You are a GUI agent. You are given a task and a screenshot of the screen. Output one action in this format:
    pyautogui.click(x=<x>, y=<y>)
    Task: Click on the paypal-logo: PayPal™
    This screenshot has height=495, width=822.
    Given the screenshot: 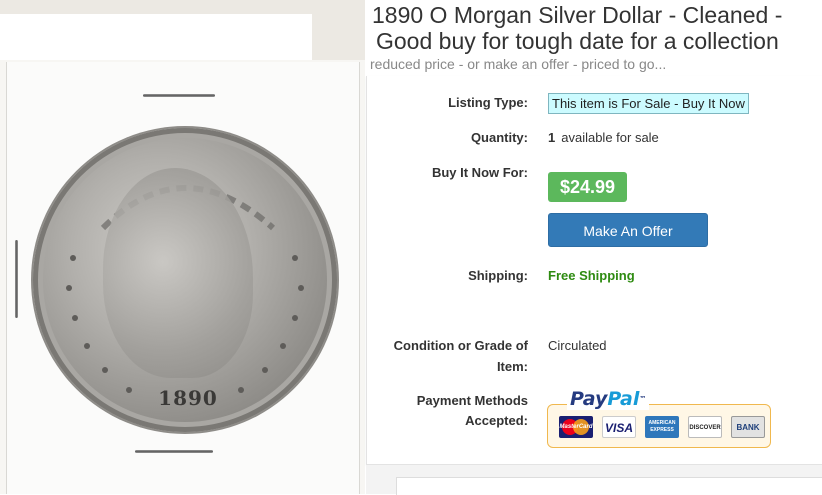 What is the action you would take?
    pyautogui.click(x=608, y=399)
    